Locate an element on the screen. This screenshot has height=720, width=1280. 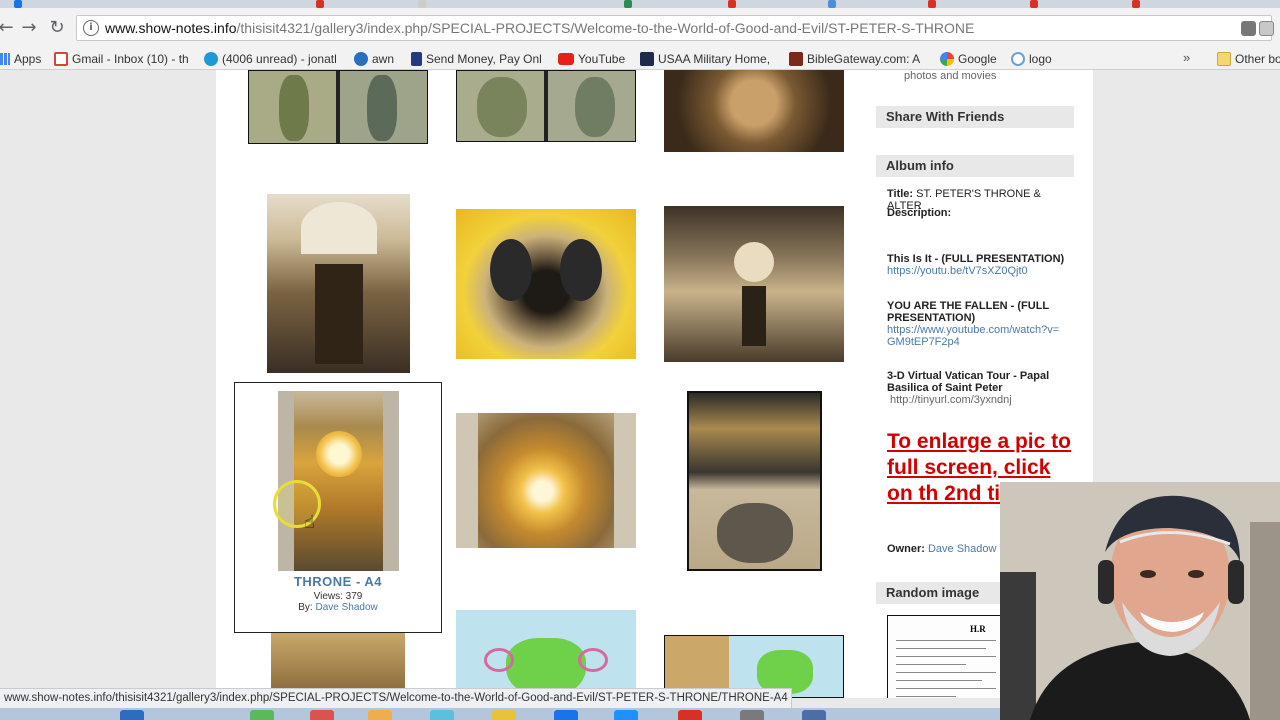
bookmark-usaa: USAA Military Home, is located at coordinates (705, 59).